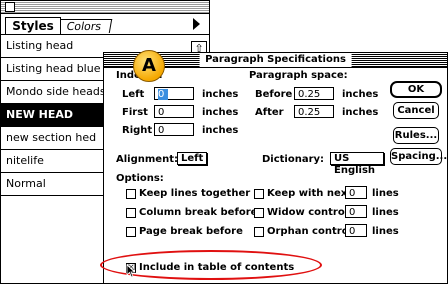 The width and height of the screenshot is (448, 284). Describe the element at coordinates (356, 192) in the screenshot. I see `keep-with-next-field: 0` at that location.